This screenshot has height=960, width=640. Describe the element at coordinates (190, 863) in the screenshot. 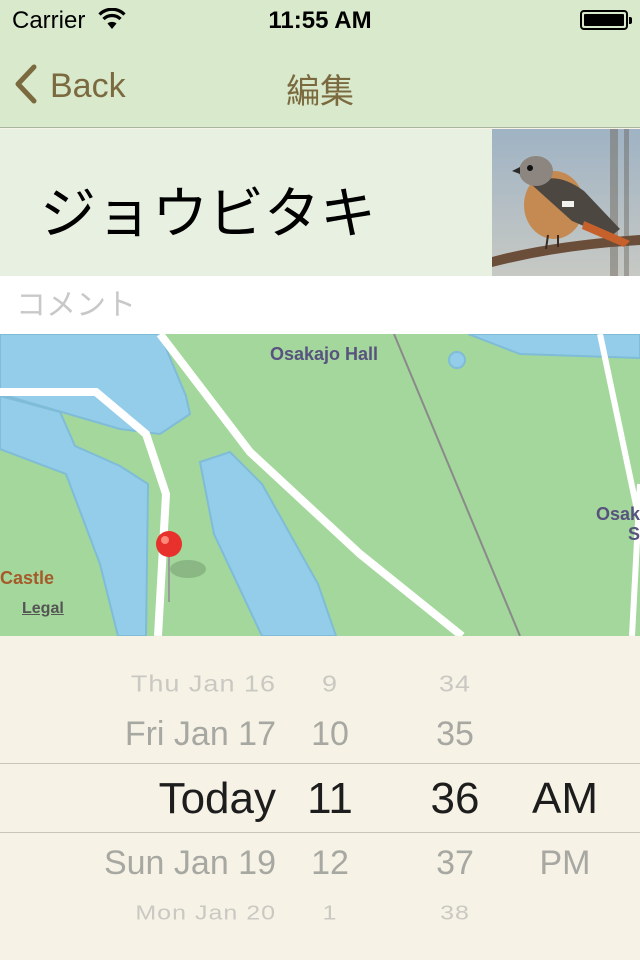

I see `date-option: Sun Jan 19` at that location.